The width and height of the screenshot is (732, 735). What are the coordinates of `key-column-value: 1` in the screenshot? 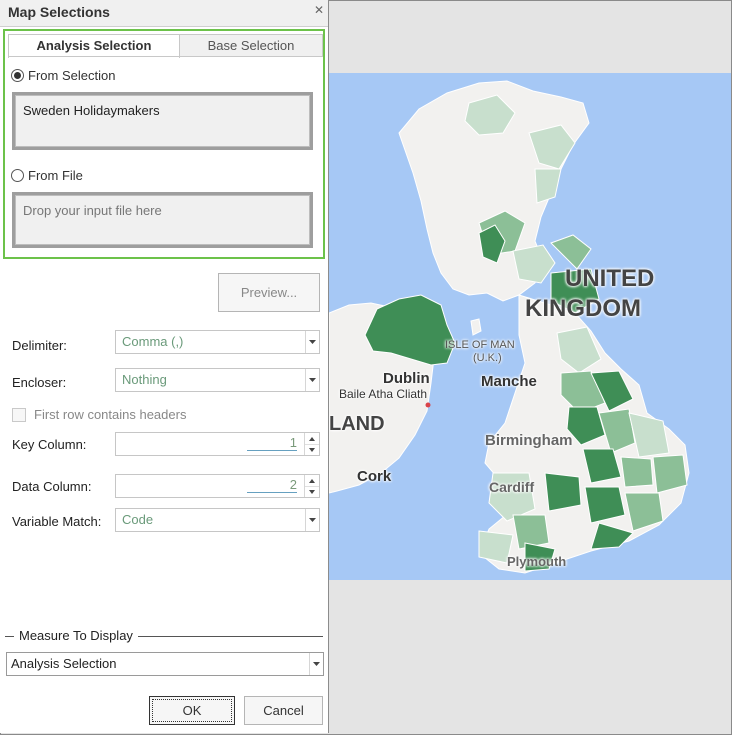 It's located at (272, 443).